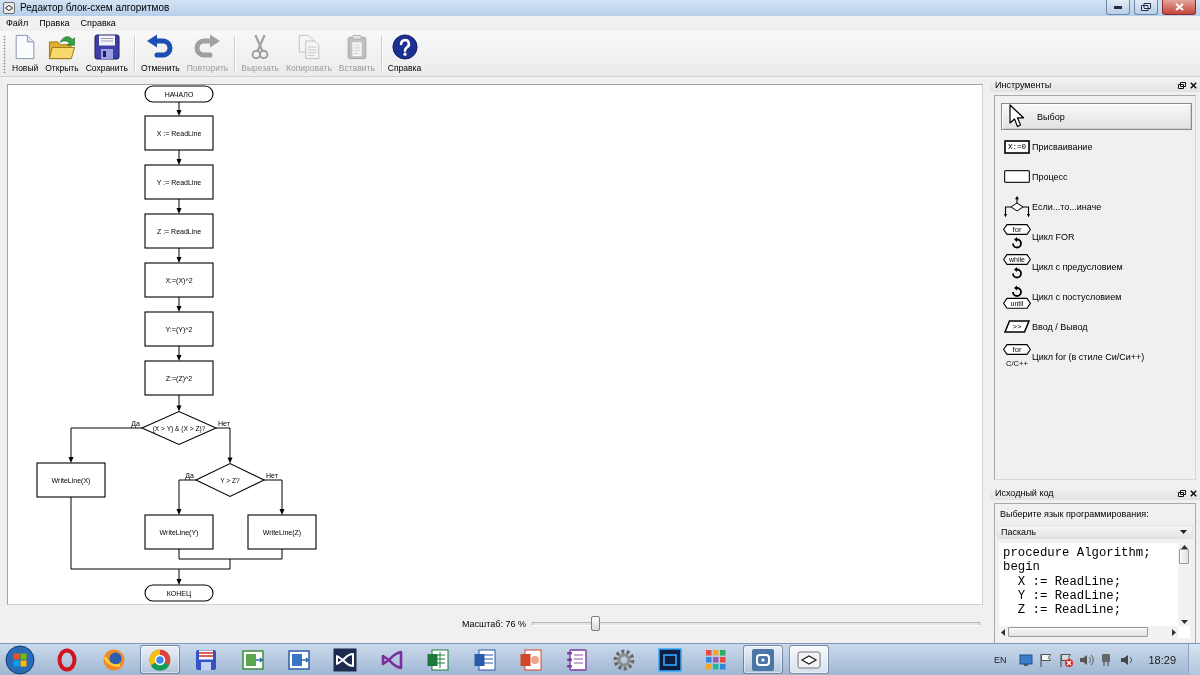 The width and height of the screenshot is (1200, 675). I want to click on save-button: Сохранить, so click(106, 53).